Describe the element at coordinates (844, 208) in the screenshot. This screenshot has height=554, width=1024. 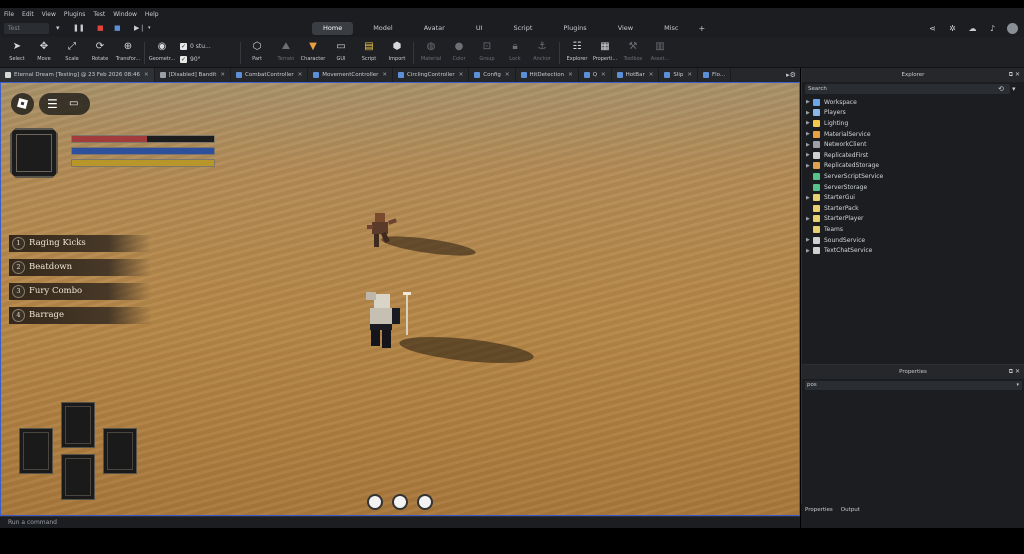
I see `explorer-item-starterpack: StarterPack` at that location.